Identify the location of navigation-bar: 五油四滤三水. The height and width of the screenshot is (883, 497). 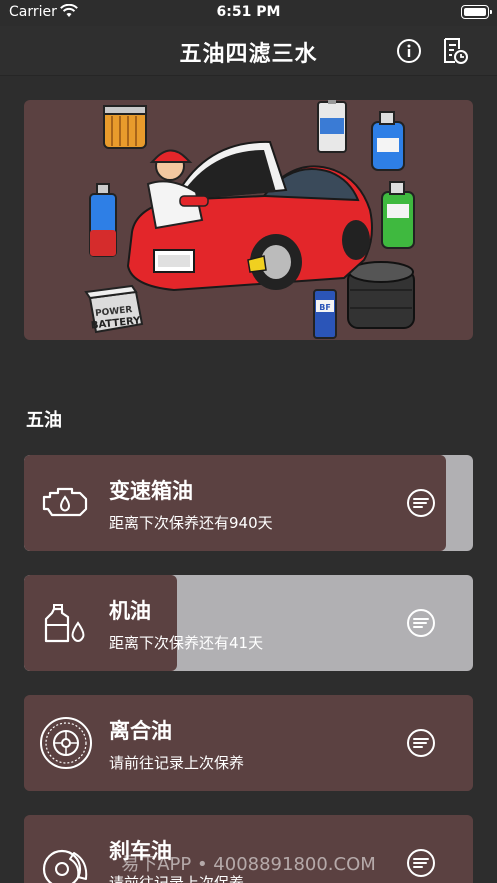
(248, 51).